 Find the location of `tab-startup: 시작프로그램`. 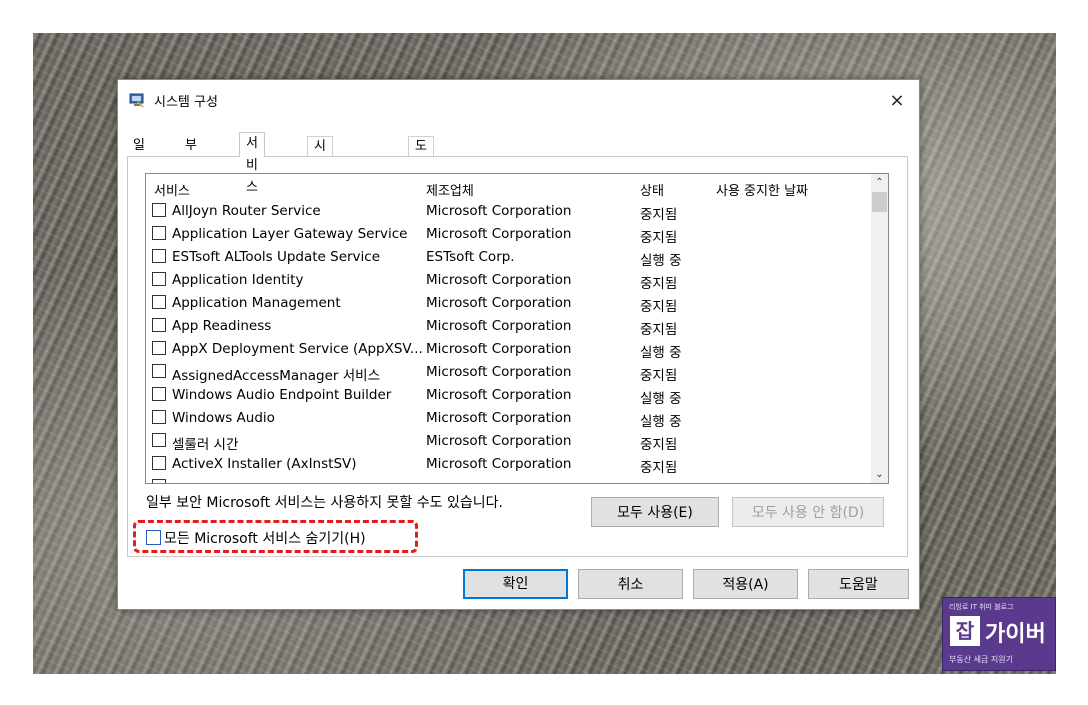

tab-startup: 시작프로그램 is located at coordinates (320, 195).